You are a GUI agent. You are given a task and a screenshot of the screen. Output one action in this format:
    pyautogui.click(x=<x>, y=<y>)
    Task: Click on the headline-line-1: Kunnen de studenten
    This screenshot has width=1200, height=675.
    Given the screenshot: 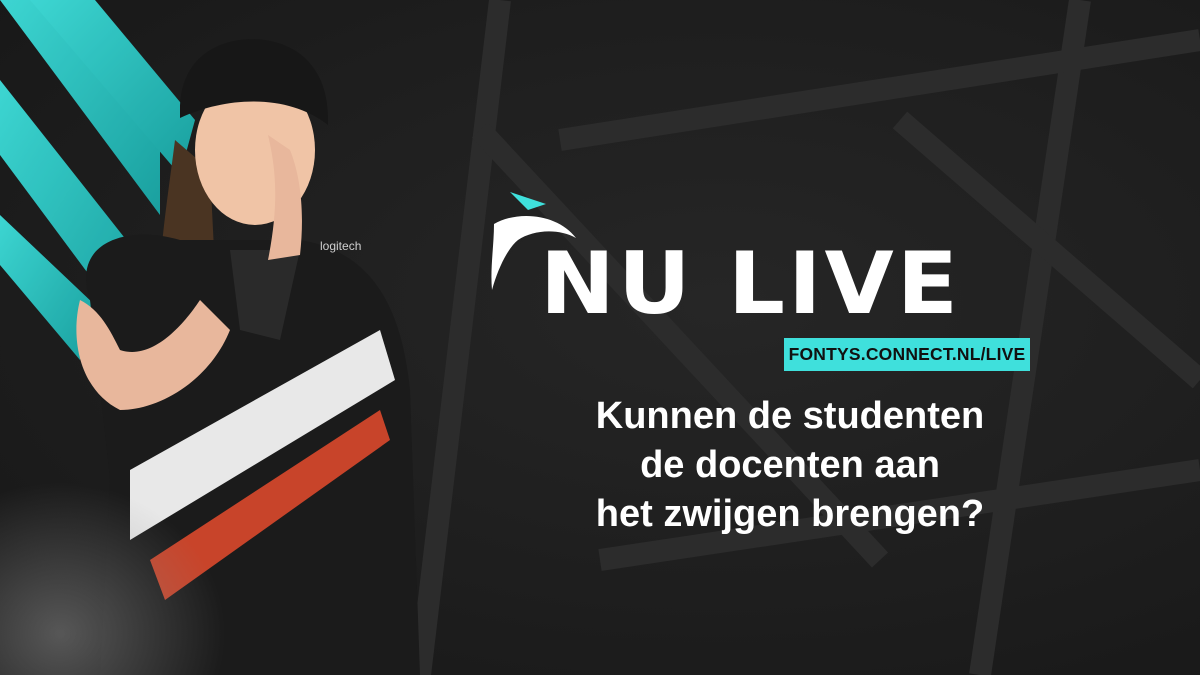 What is the action you would take?
    pyautogui.click(x=790, y=416)
    